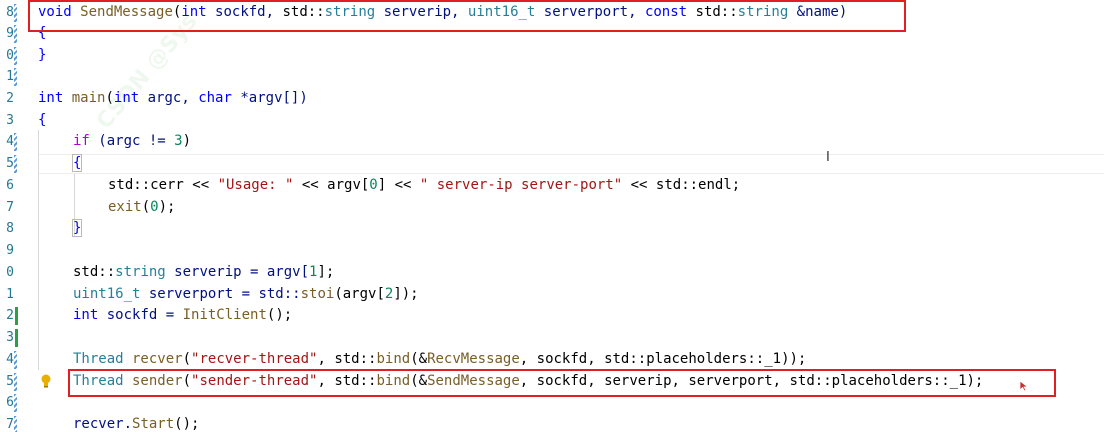  Describe the element at coordinates (187, 141) in the screenshot. I see `paren: )` at that location.